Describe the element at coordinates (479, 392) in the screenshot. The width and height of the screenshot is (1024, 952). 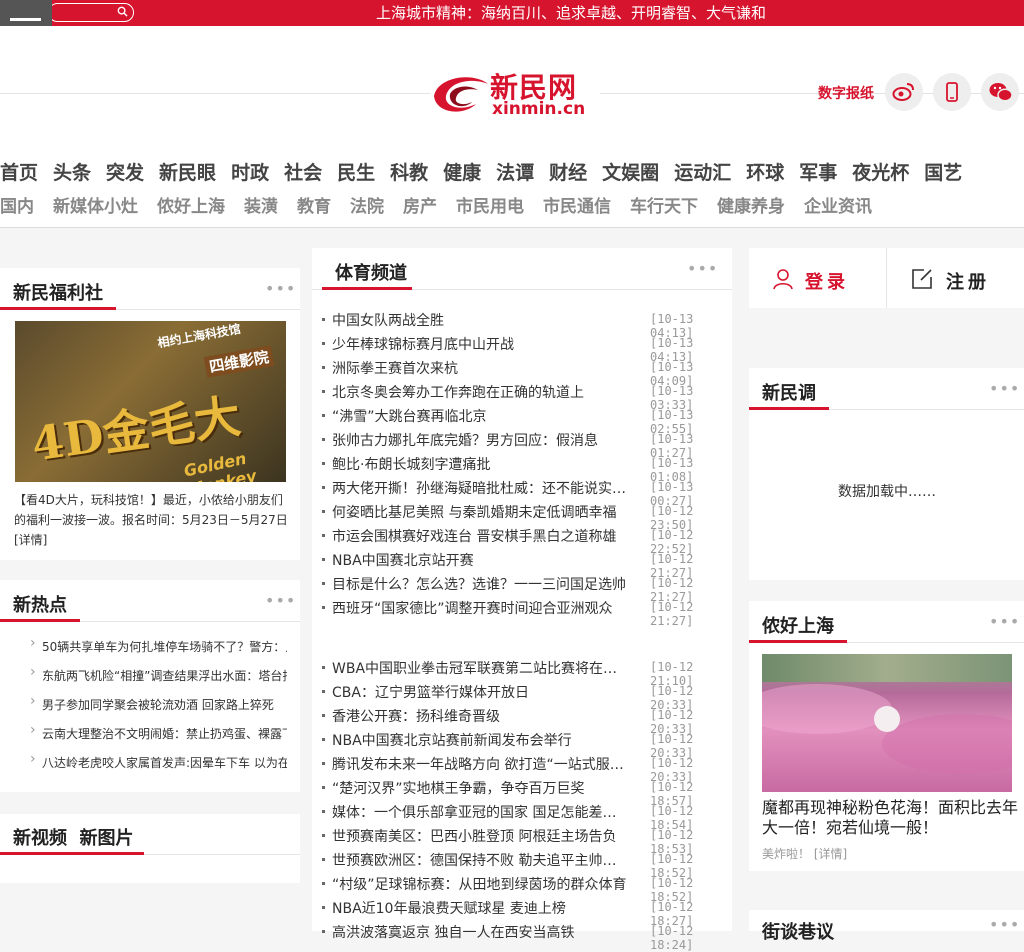
I see `news-title: 北京冬奥会筹办工作奔跑在正确的轨道上` at that location.